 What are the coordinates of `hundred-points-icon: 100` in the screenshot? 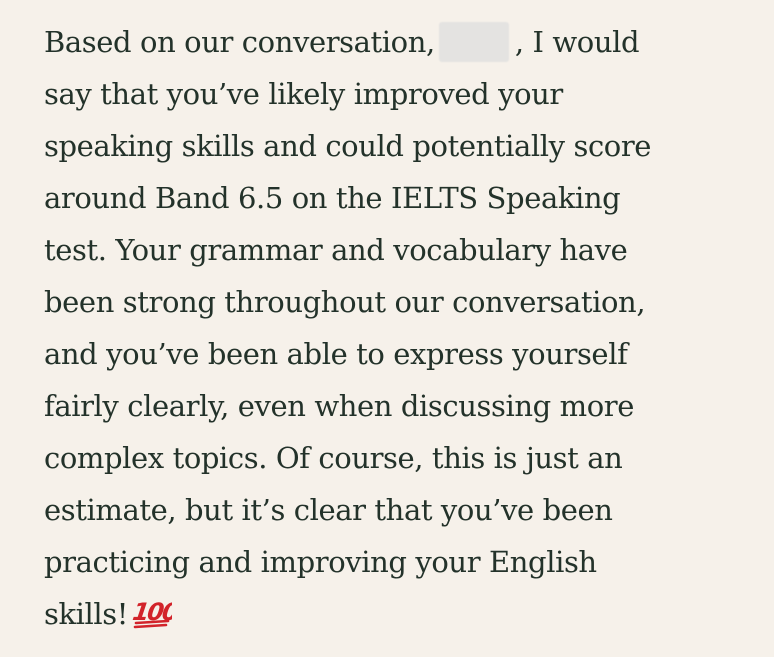 It's located at (155, 620).